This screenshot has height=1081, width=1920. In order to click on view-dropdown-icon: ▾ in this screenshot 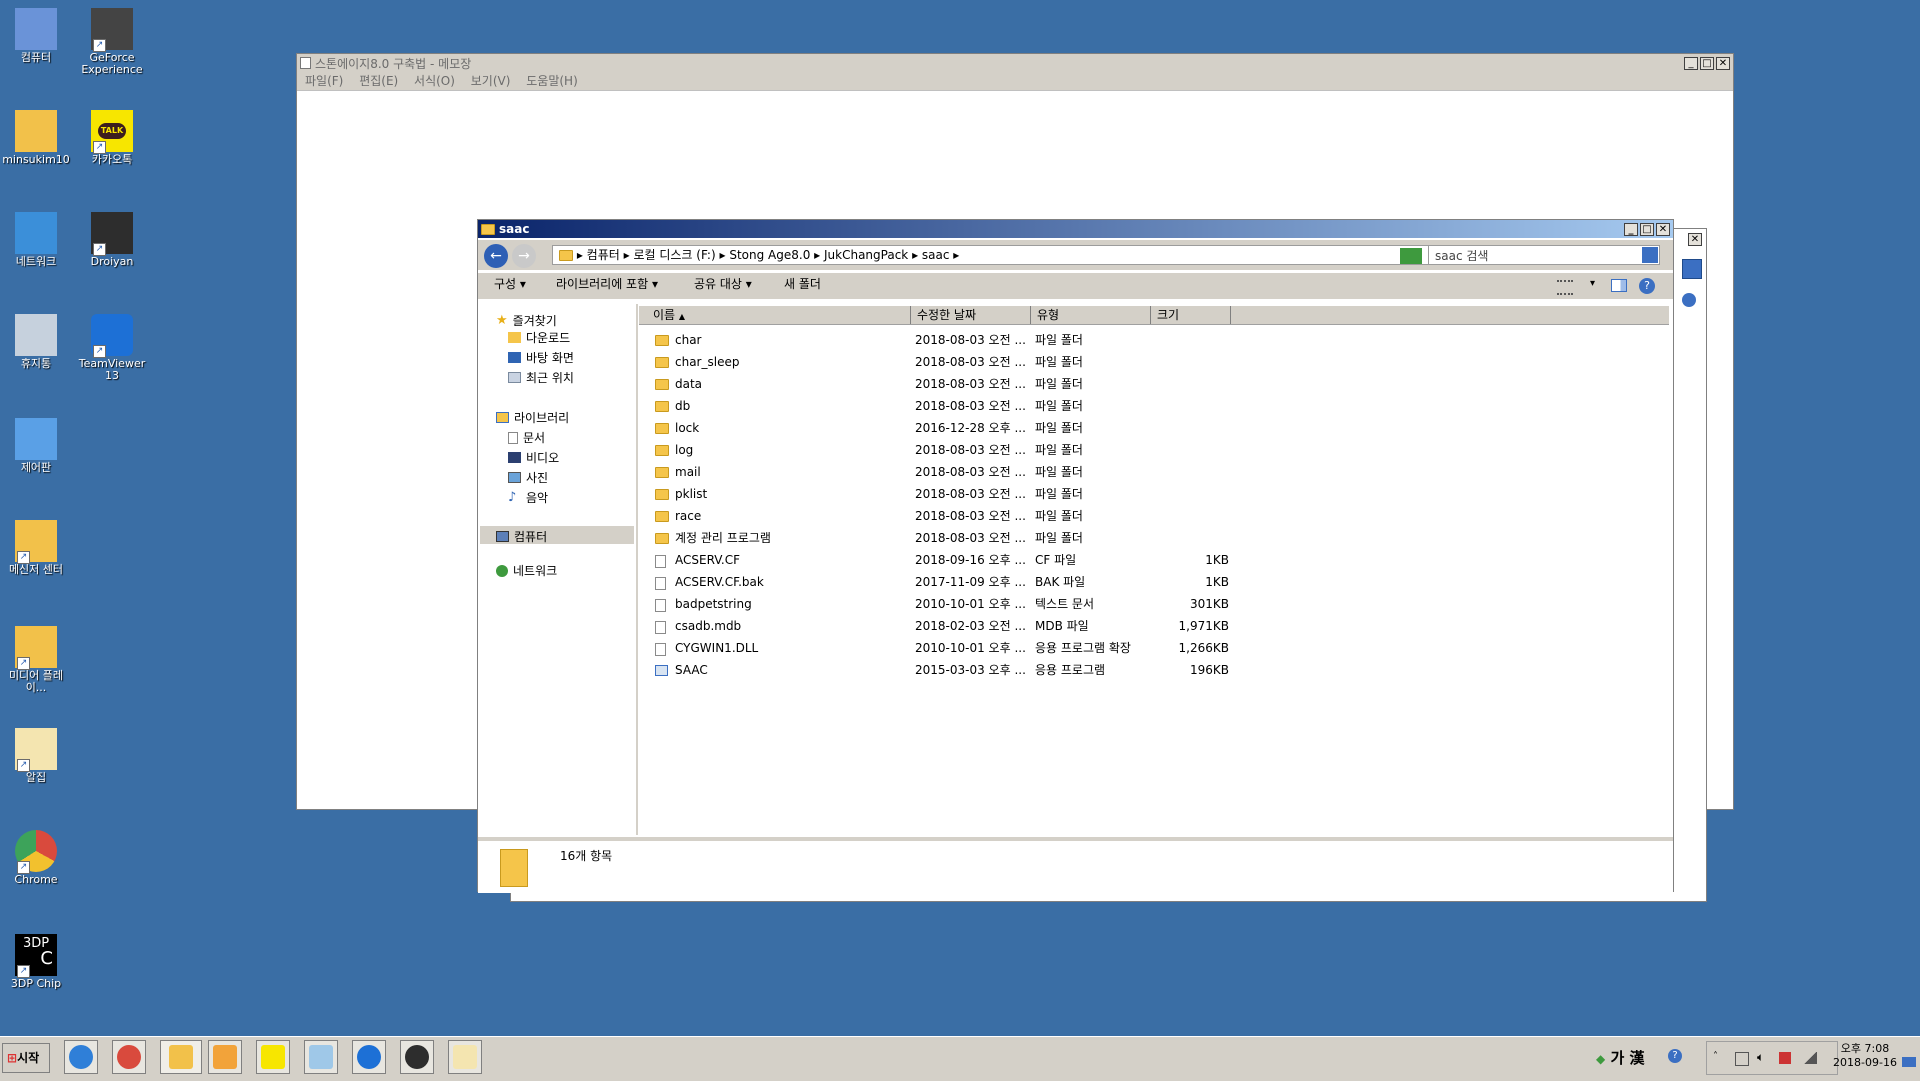, I will do `click(1592, 283)`.